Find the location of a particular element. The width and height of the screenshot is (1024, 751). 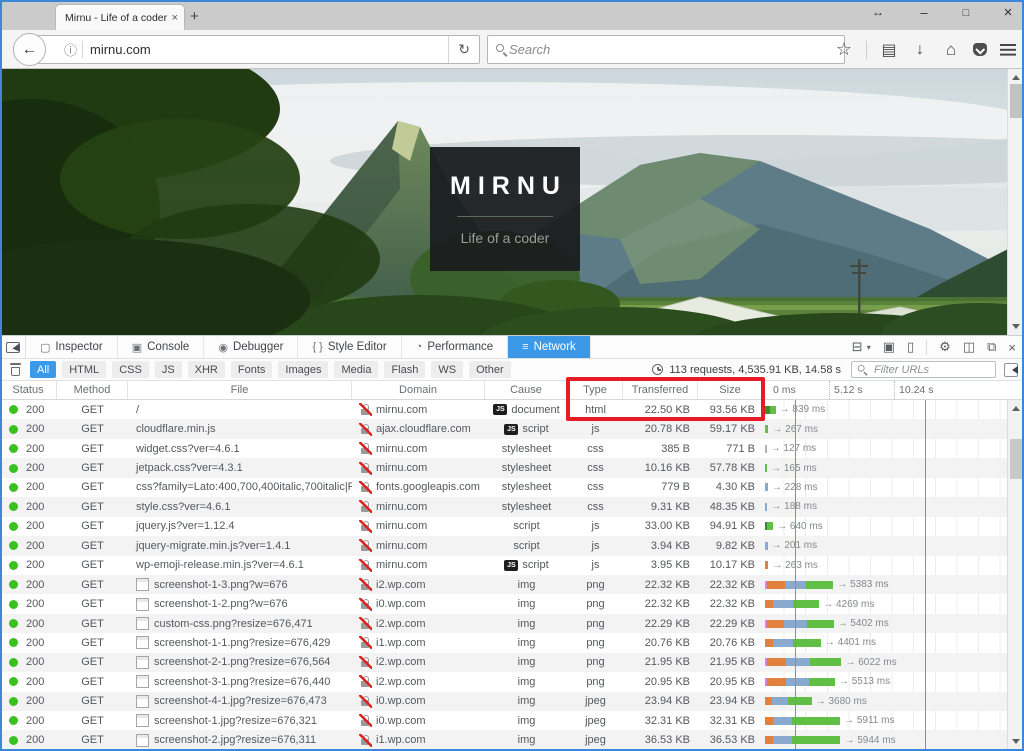

column-header-size: Size is located at coordinates (730, 390).